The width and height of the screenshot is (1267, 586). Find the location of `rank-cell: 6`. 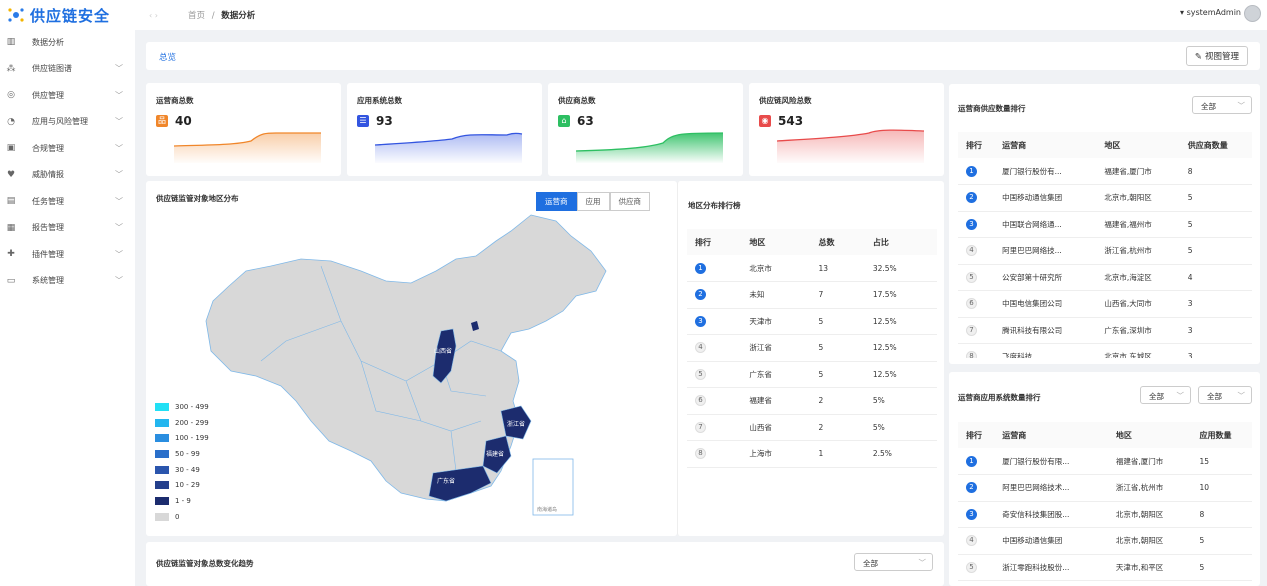

rank-cell: 6 is located at coordinates (976, 304).